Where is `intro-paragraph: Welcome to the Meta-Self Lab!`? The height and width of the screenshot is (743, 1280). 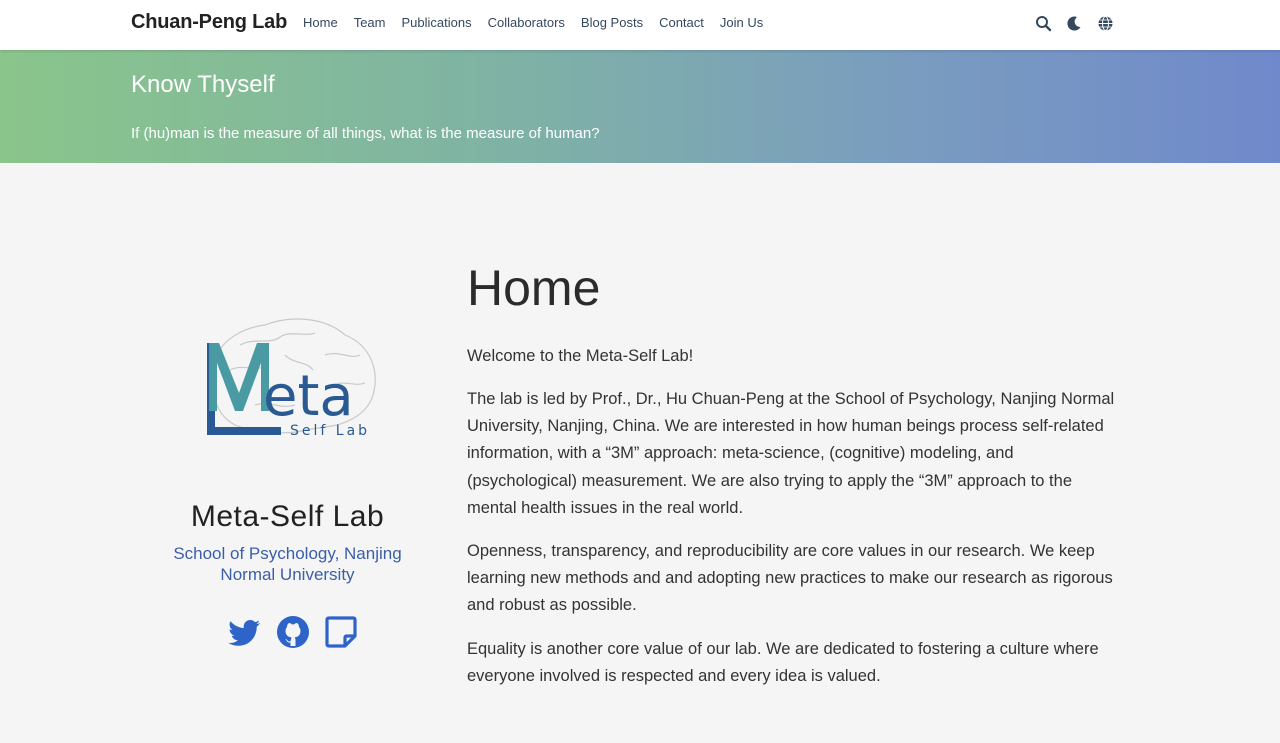 intro-paragraph: Welcome to the Meta-Self Lab! is located at coordinates (580, 356).